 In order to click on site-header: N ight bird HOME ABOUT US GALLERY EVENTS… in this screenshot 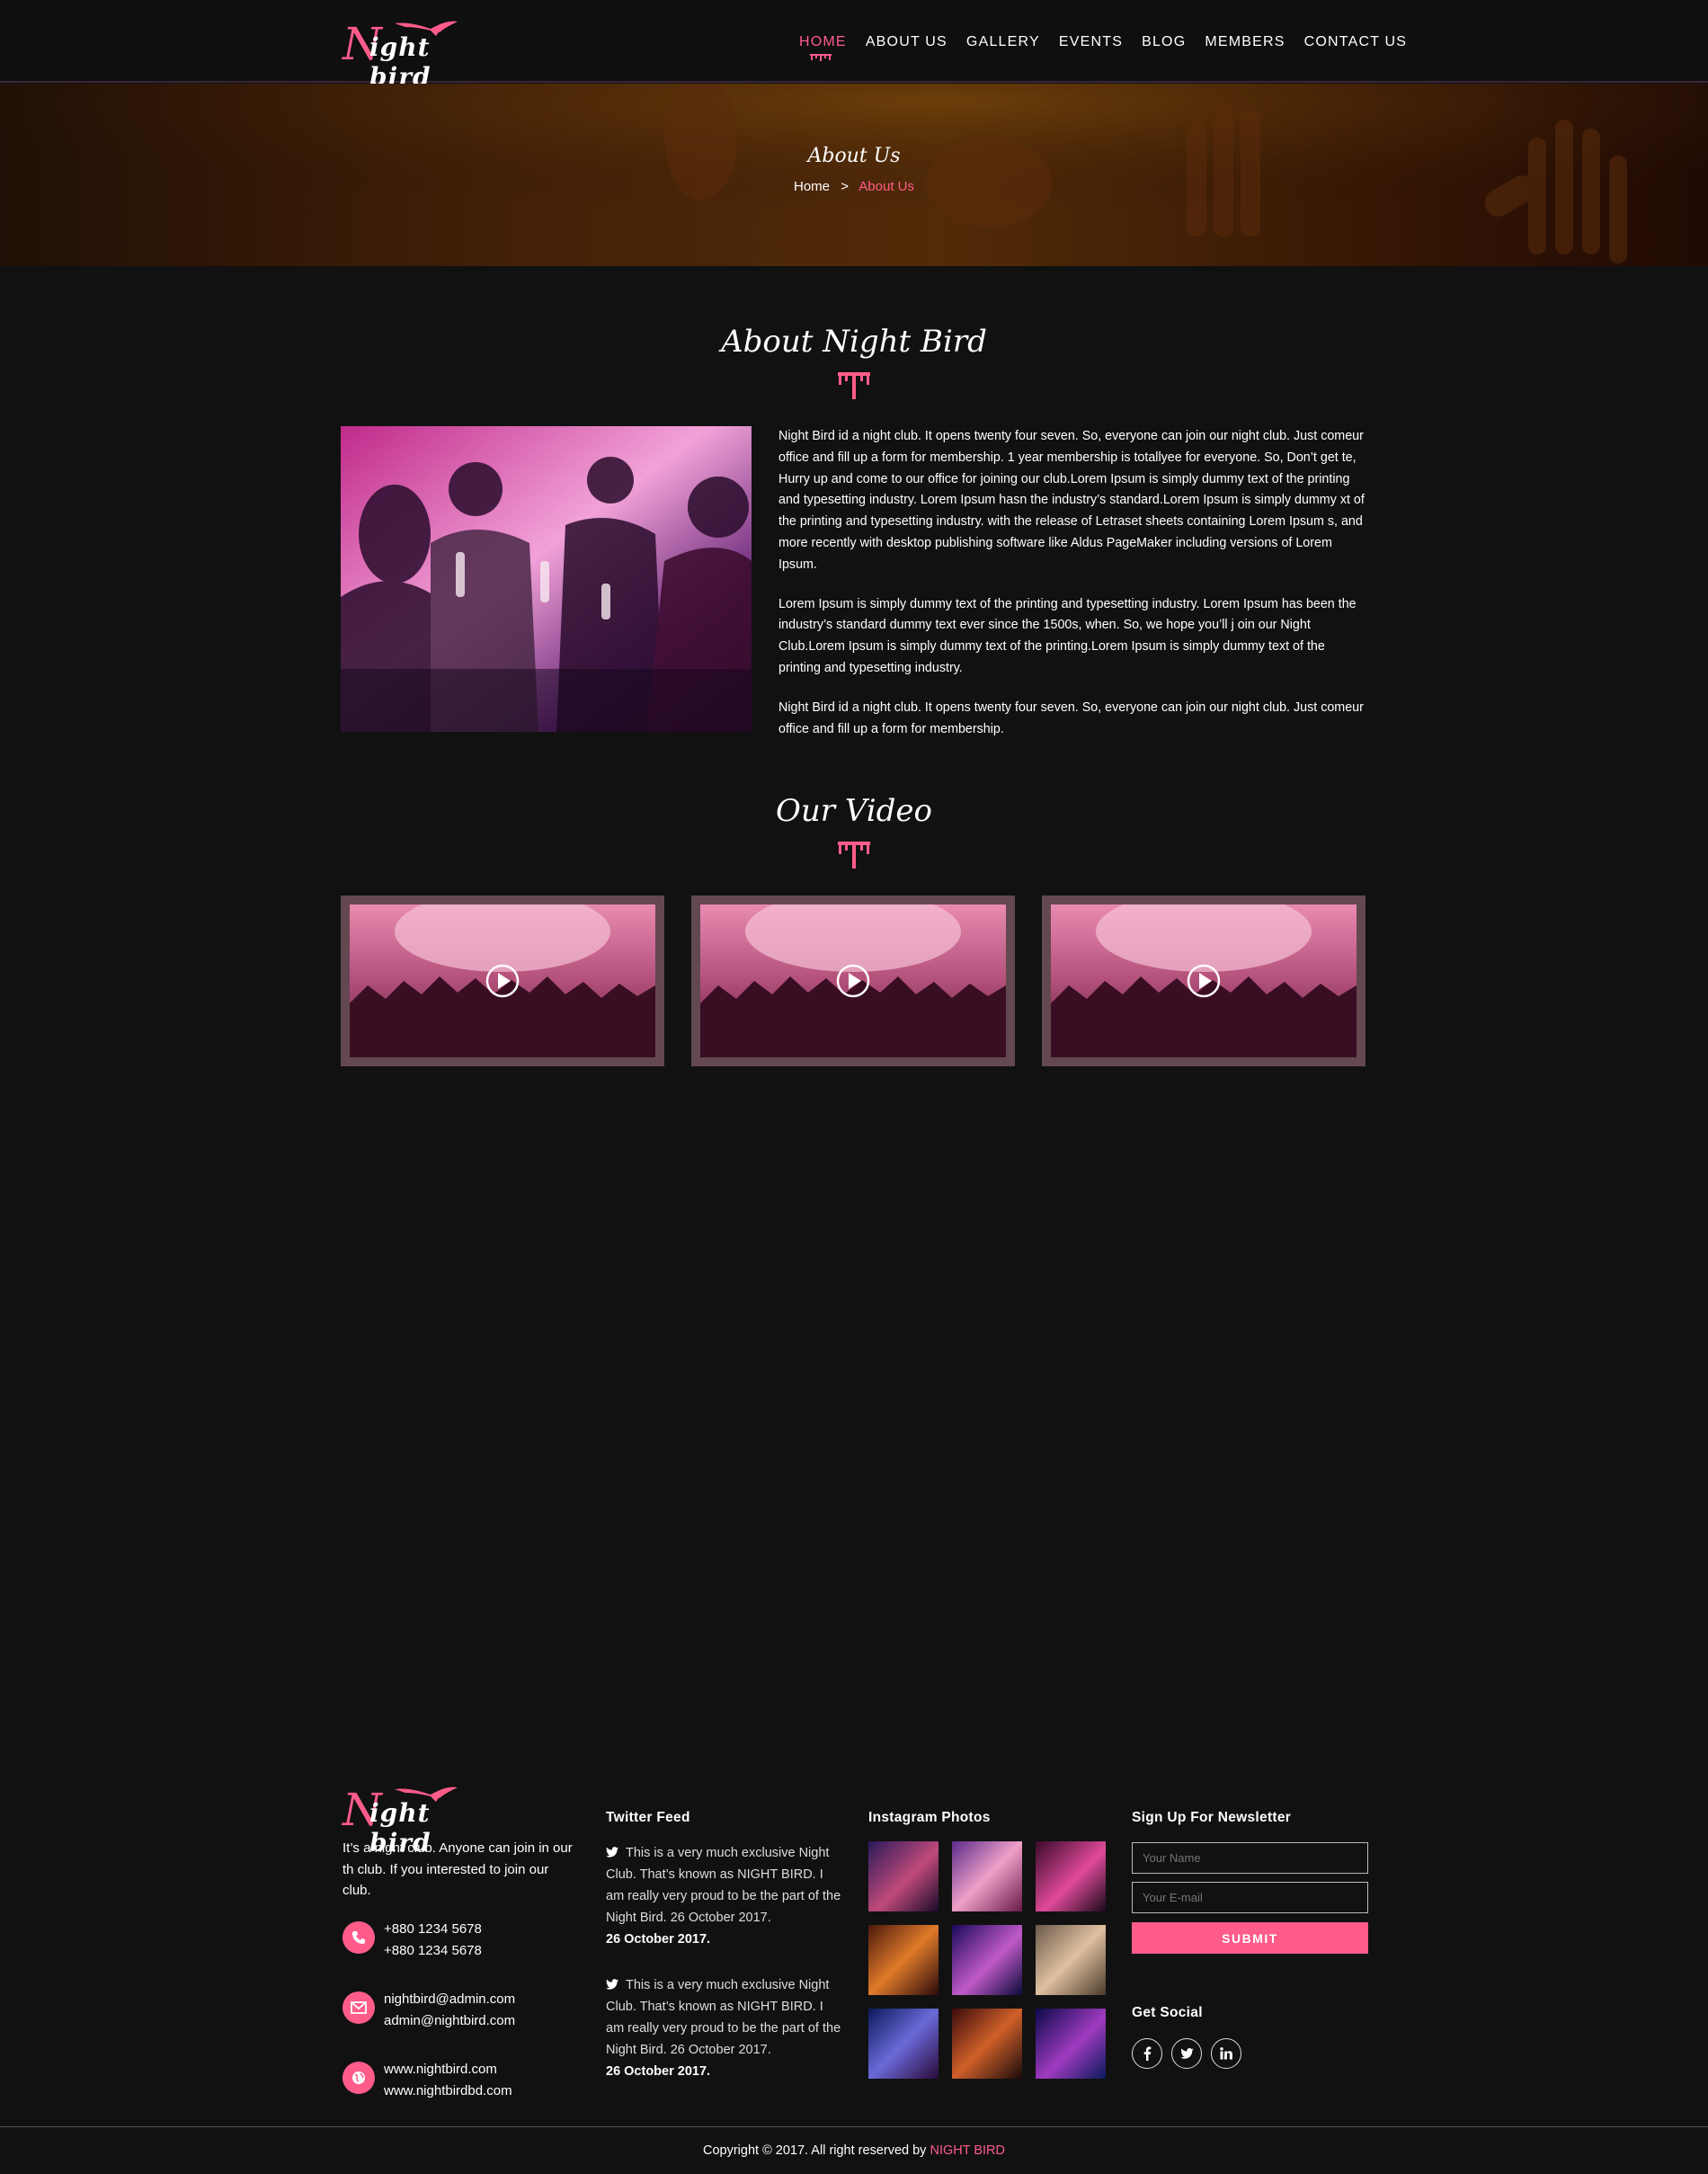, I will do `click(854, 46)`.